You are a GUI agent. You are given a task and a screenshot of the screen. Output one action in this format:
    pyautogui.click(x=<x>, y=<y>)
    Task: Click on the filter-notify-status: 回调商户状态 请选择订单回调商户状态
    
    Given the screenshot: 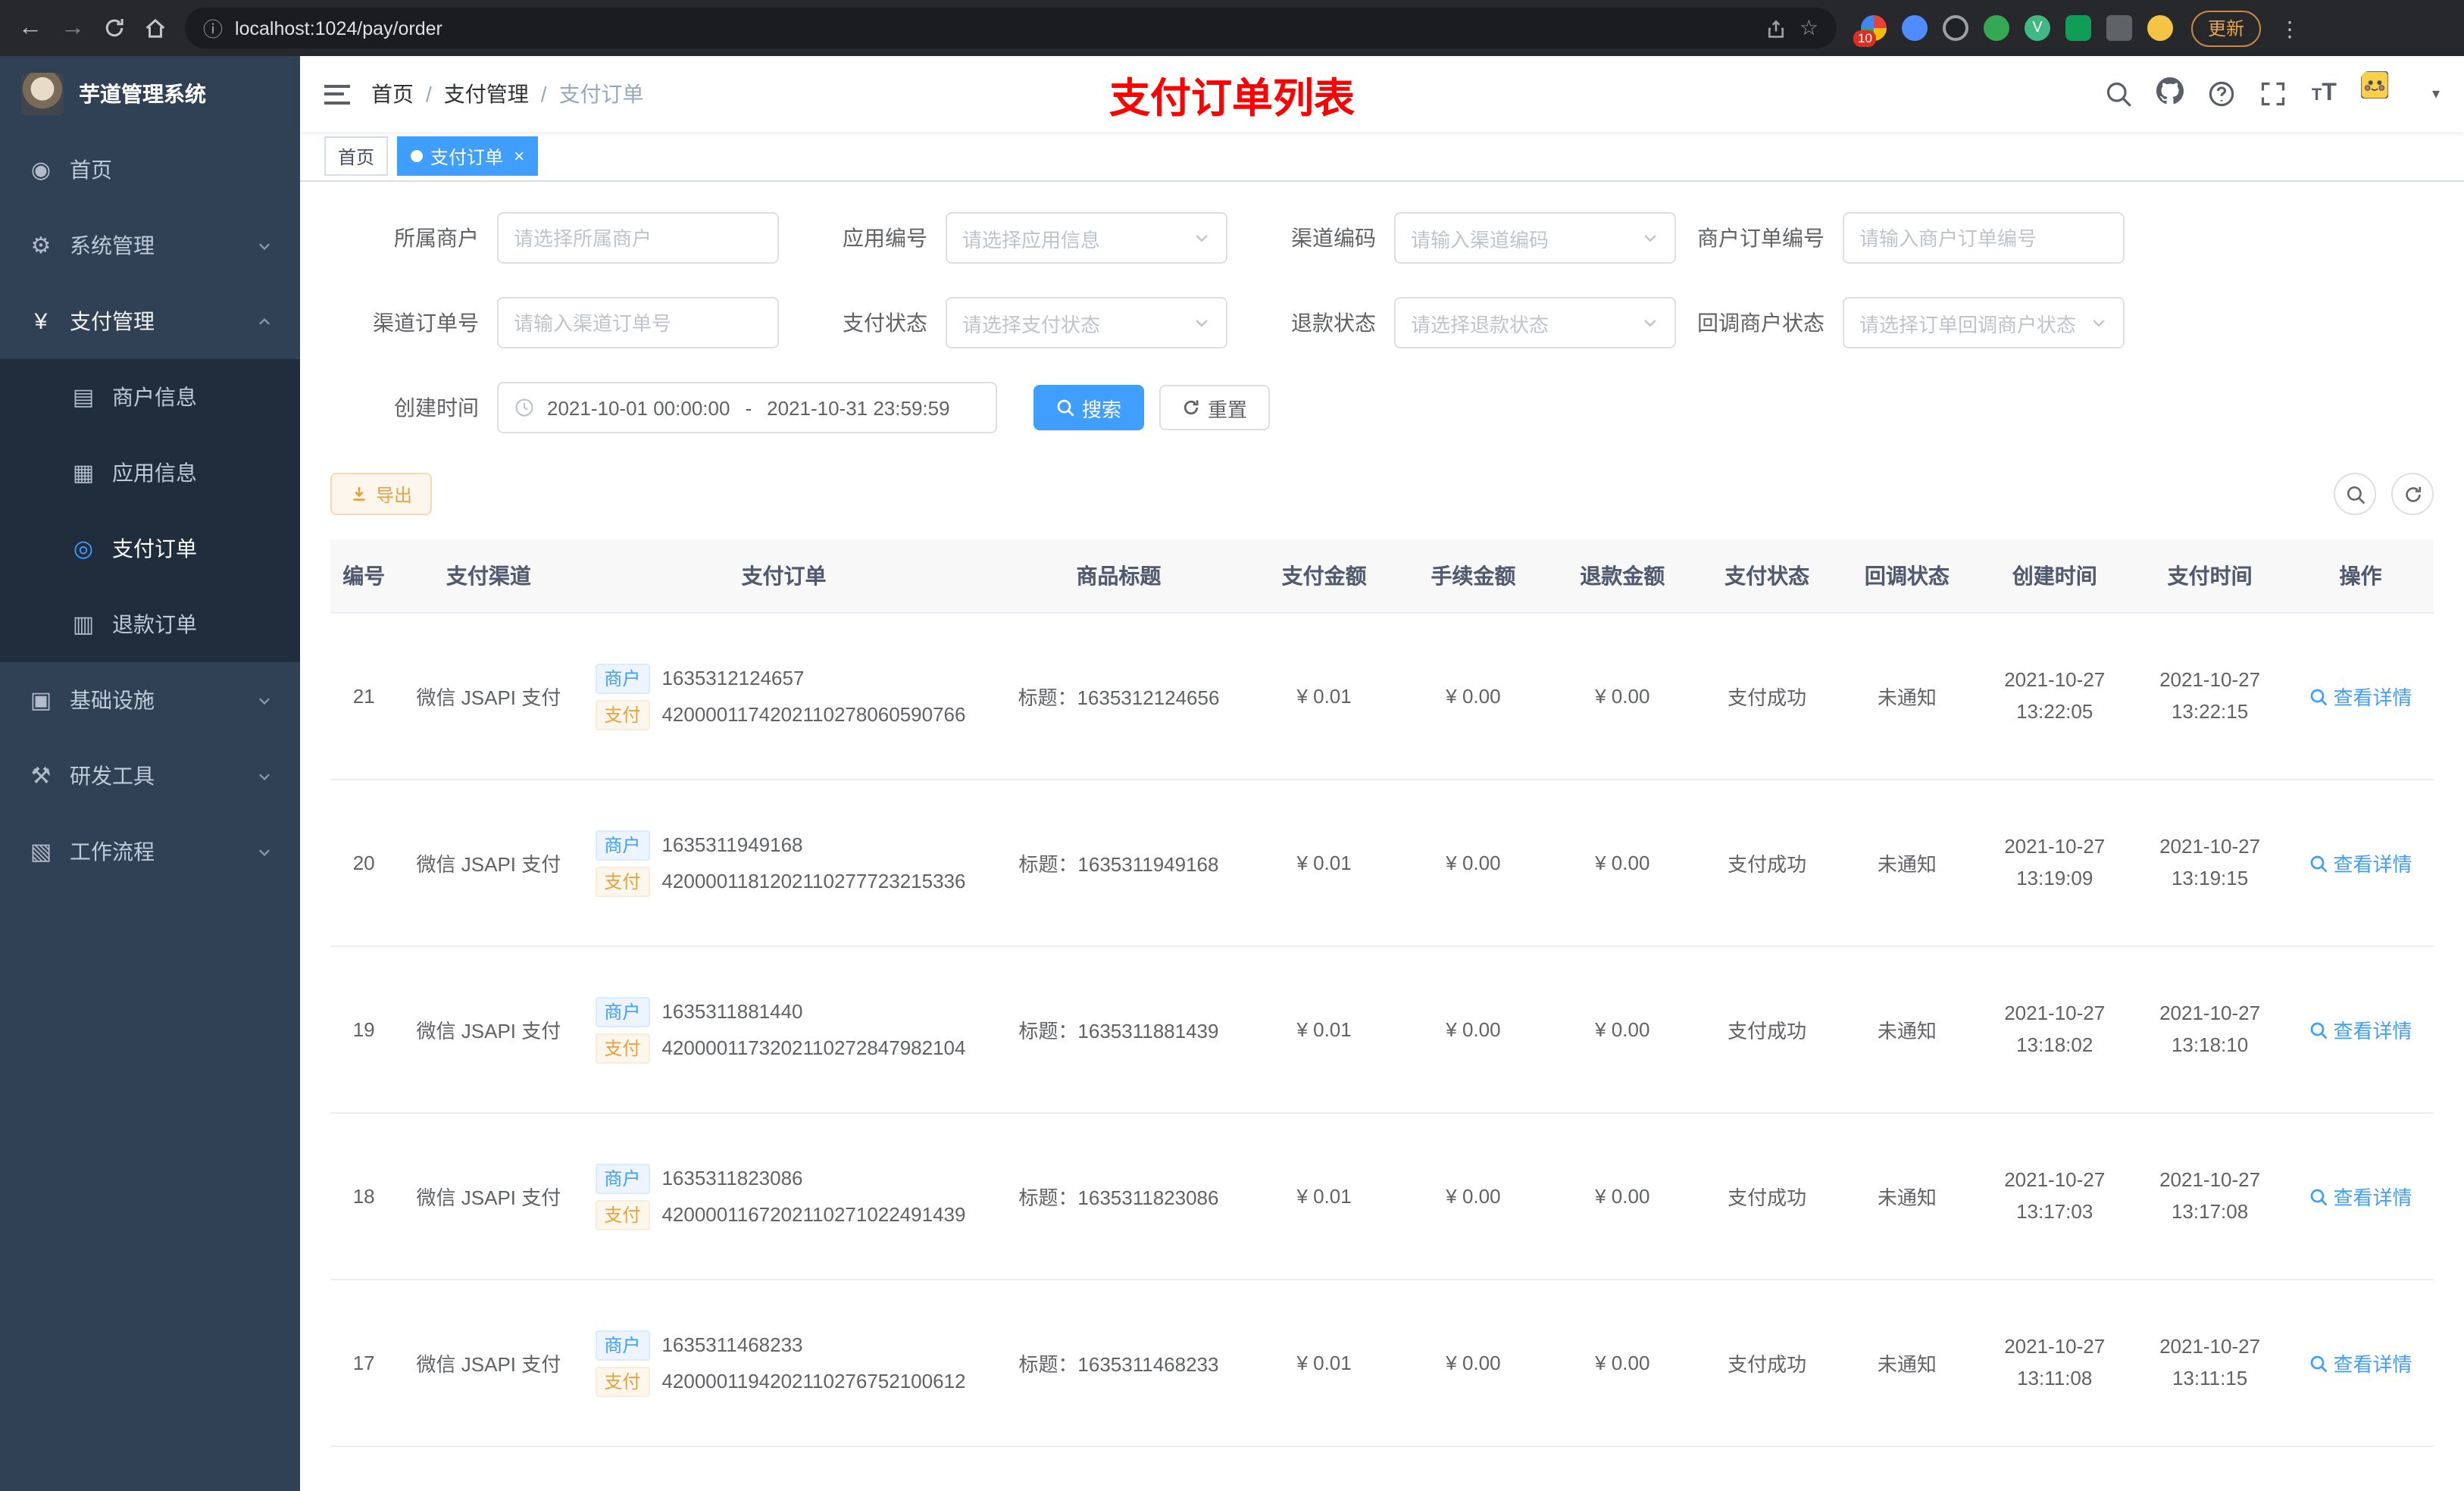 What is the action you would take?
    pyautogui.click(x=1900, y=323)
    